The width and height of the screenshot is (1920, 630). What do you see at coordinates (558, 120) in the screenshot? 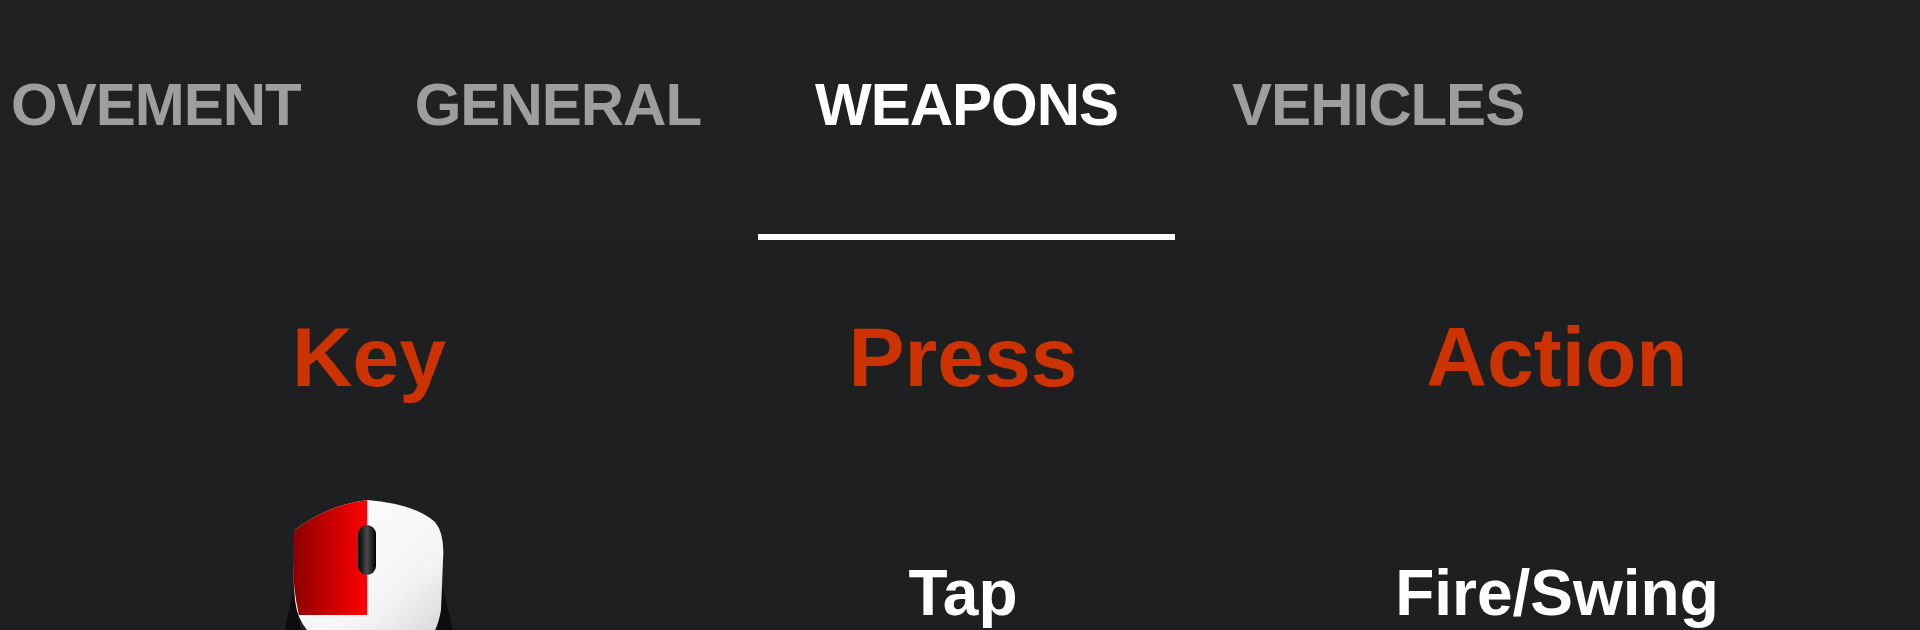
I see `tab: GENERAL` at bounding box center [558, 120].